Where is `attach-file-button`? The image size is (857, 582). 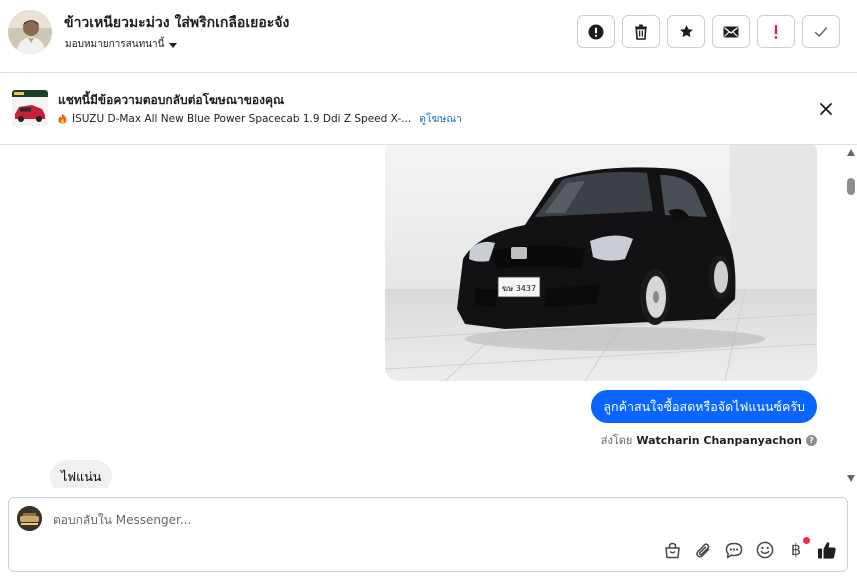
attach-file-button is located at coordinates (703, 550).